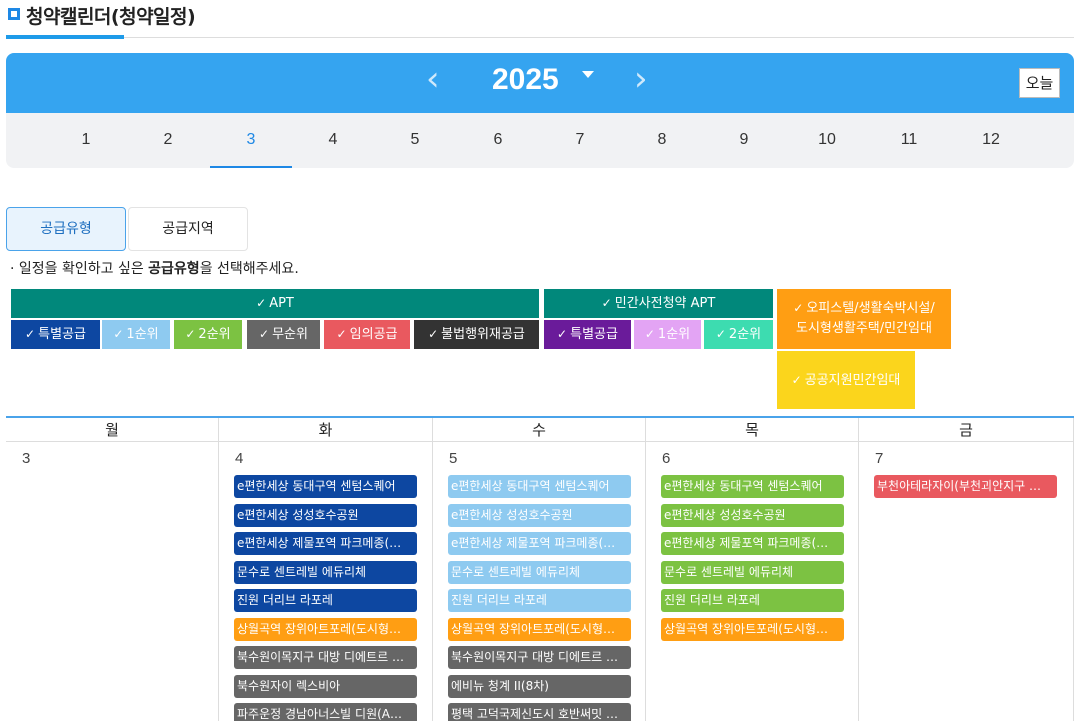  What do you see at coordinates (283, 334) in the screenshot?
I see `filter-apt-3: ✓ 무순위` at bounding box center [283, 334].